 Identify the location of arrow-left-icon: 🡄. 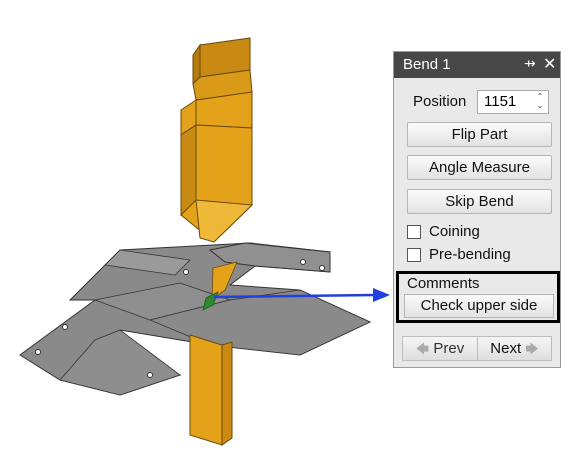
(422, 348).